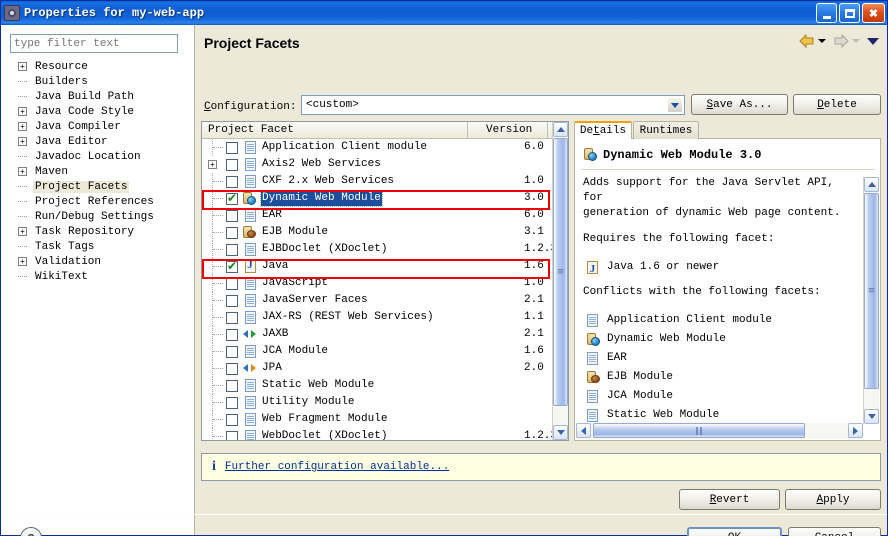 The width and height of the screenshot is (888, 536). What do you see at coordinates (849, 13) in the screenshot?
I see `maximize-button` at bounding box center [849, 13].